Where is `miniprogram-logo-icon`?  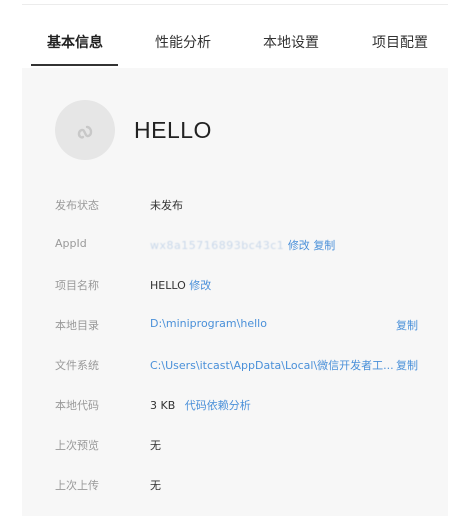 miniprogram-logo-icon is located at coordinates (85, 132).